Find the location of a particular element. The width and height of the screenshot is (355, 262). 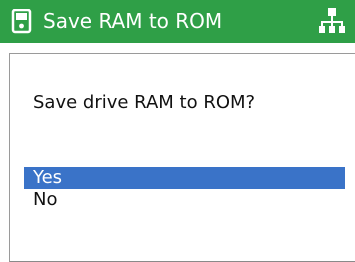

option-yes: Yes is located at coordinates (184, 178).